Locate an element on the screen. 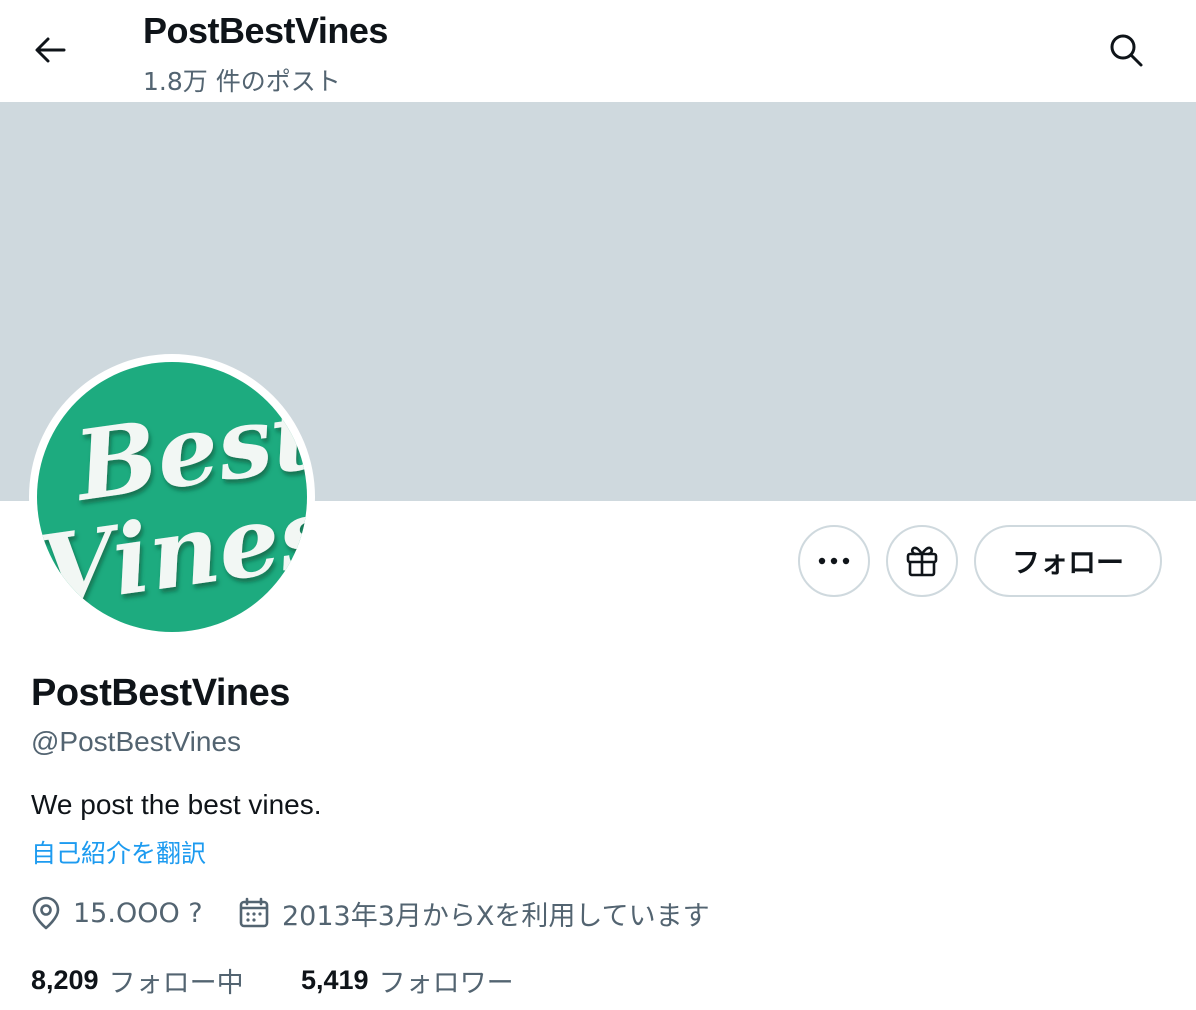  gift-icon is located at coordinates (922, 561).